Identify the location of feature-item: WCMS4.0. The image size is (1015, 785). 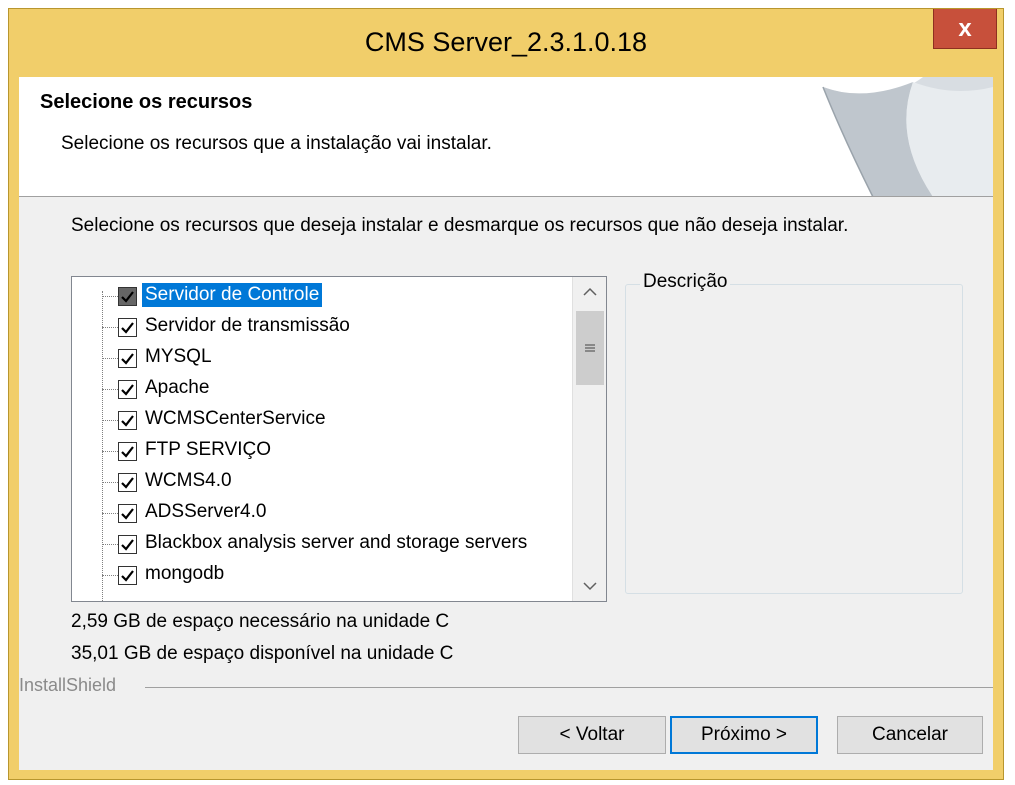
(322, 482).